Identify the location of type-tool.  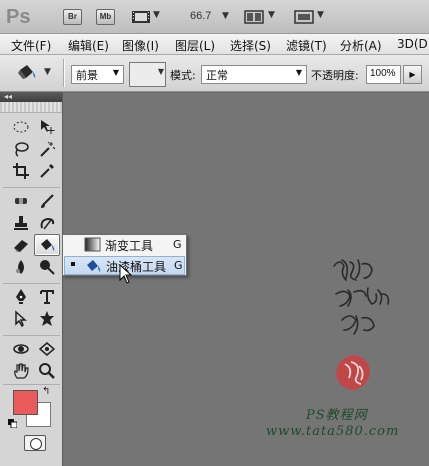
(47, 297).